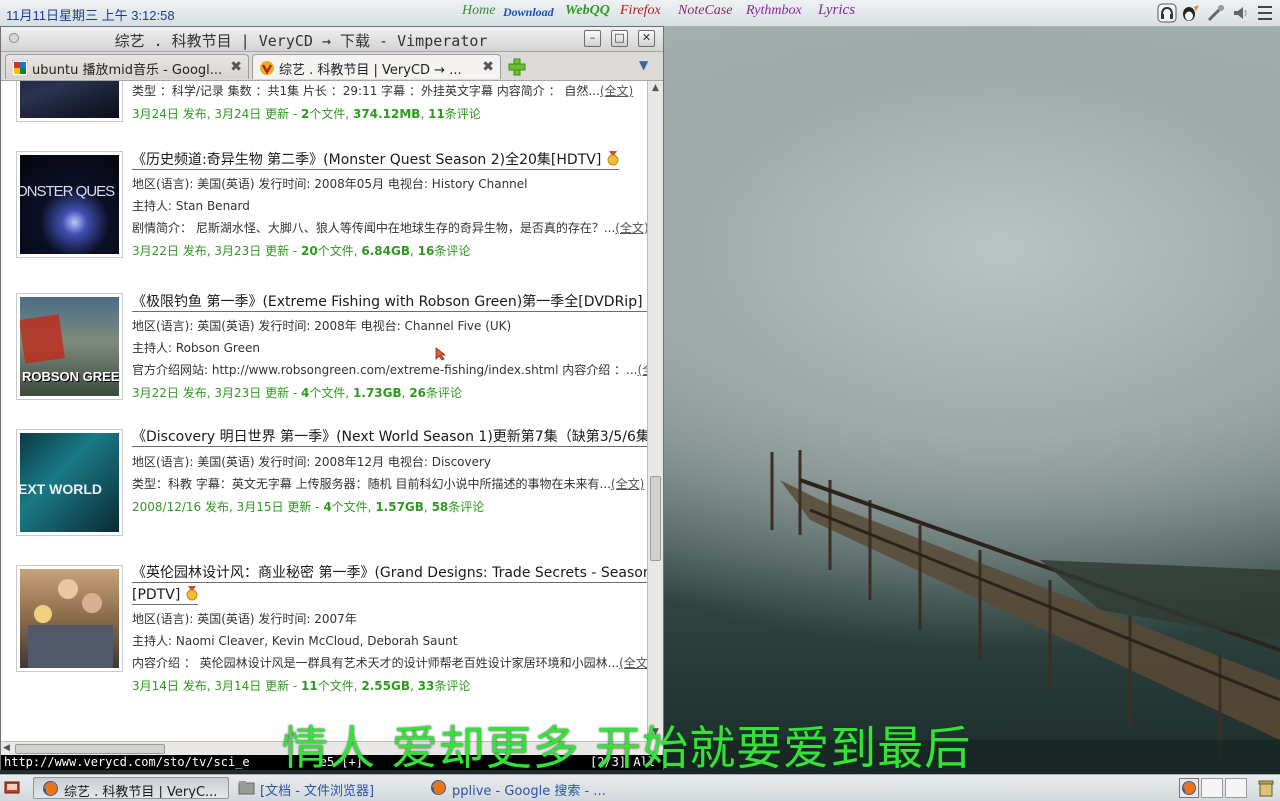  I want to click on launcher-webqq: WebQQ, so click(587, 11).